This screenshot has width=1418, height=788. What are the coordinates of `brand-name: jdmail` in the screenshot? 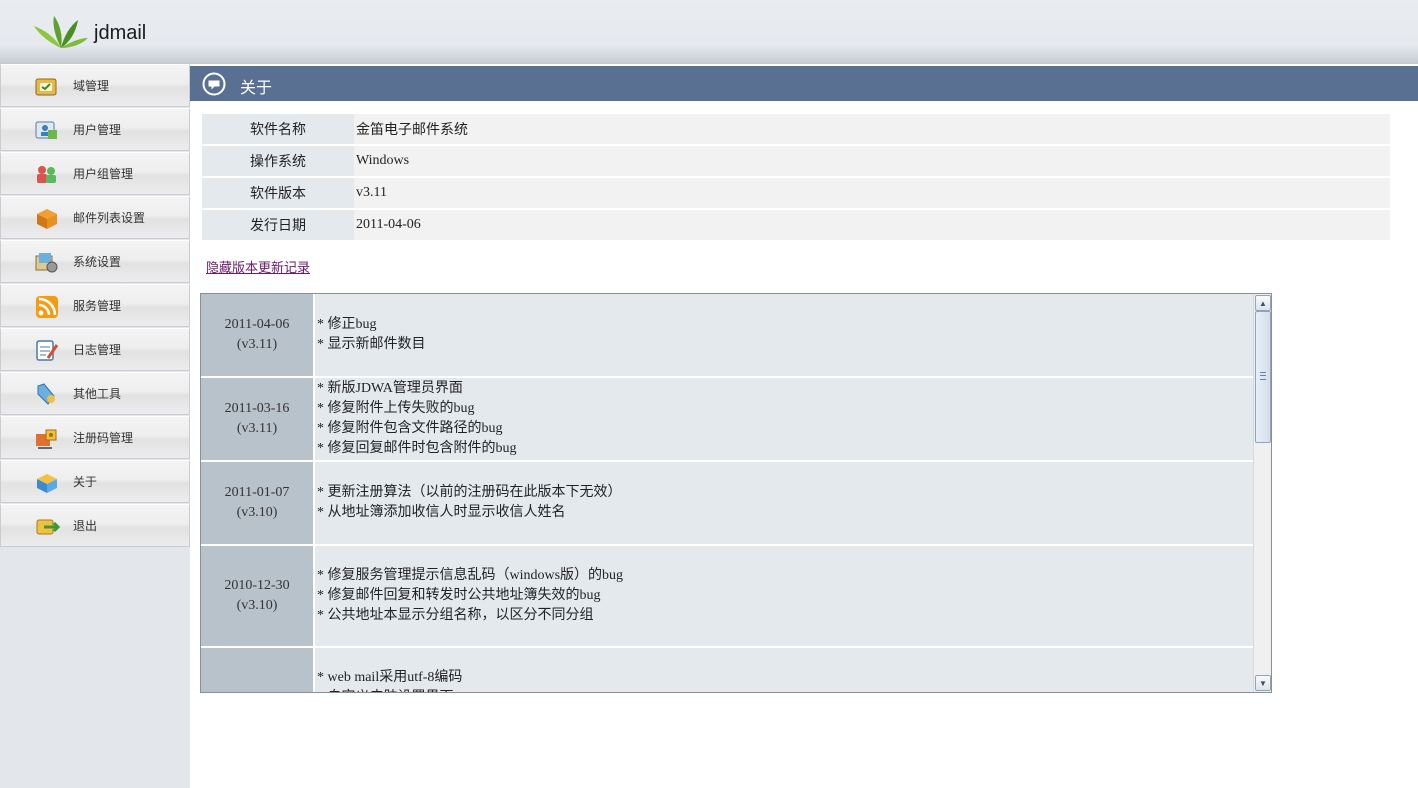 It's located at (120, 33).